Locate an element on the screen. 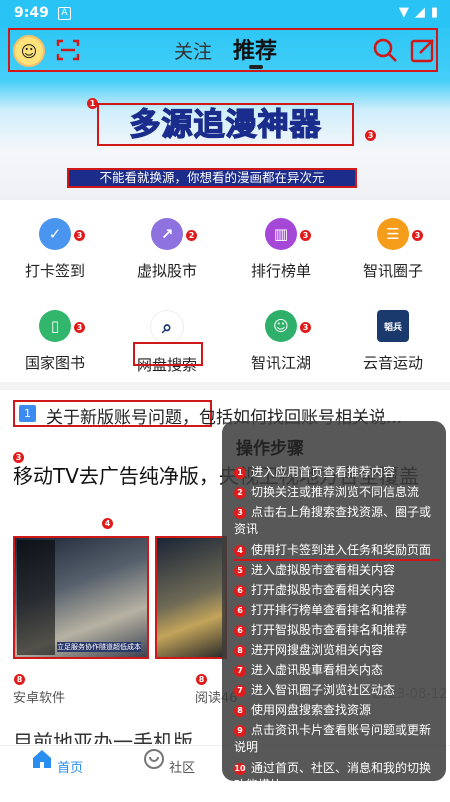  overlay-step: 6 打开排行榜单查看排名和推荐 is located at coordinates (337, 610).